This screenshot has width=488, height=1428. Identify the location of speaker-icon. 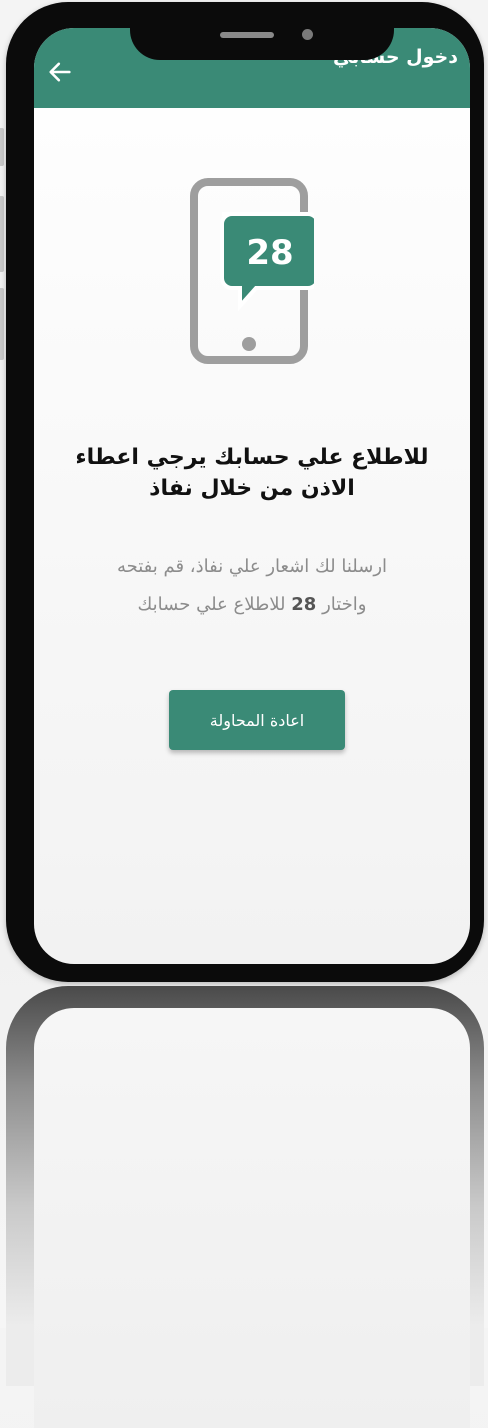
(247, 35).